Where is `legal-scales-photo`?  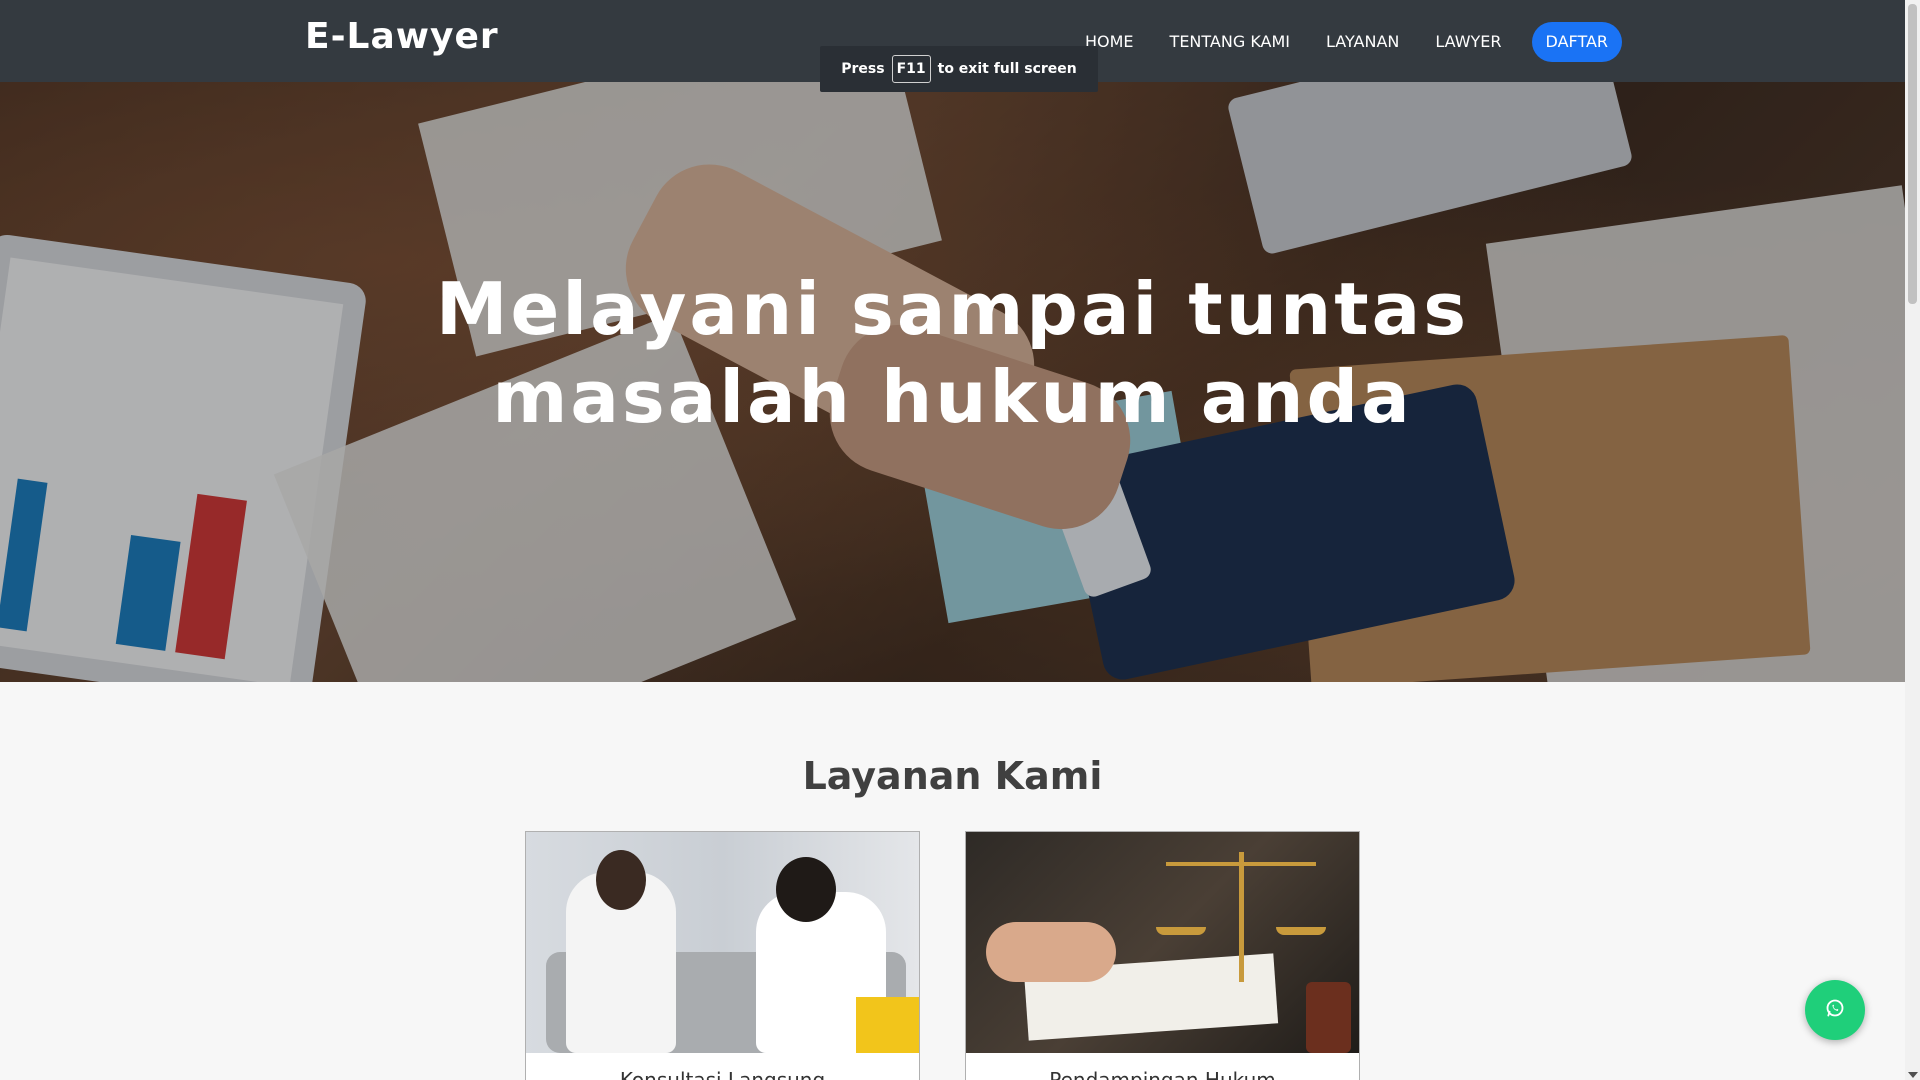
legal-scales-photo is located at coordinates (1162, 942).